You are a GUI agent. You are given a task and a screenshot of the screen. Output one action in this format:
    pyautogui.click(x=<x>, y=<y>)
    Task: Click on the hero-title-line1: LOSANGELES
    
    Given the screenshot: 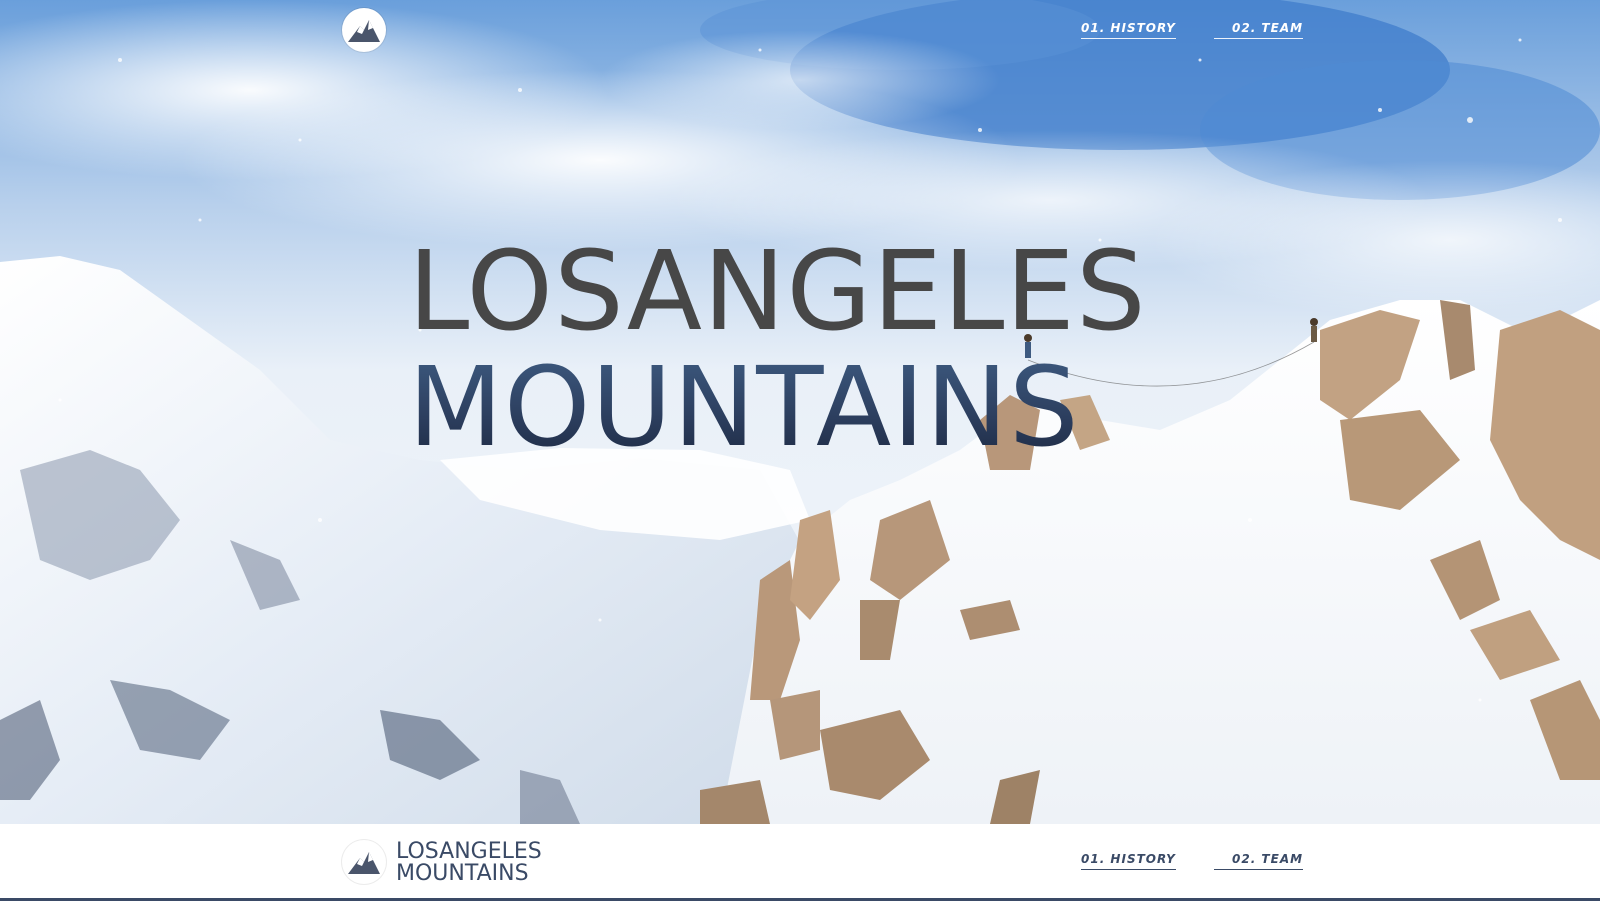 What is the action you would take?
    pyautogui.click(x=777, y=291)
    